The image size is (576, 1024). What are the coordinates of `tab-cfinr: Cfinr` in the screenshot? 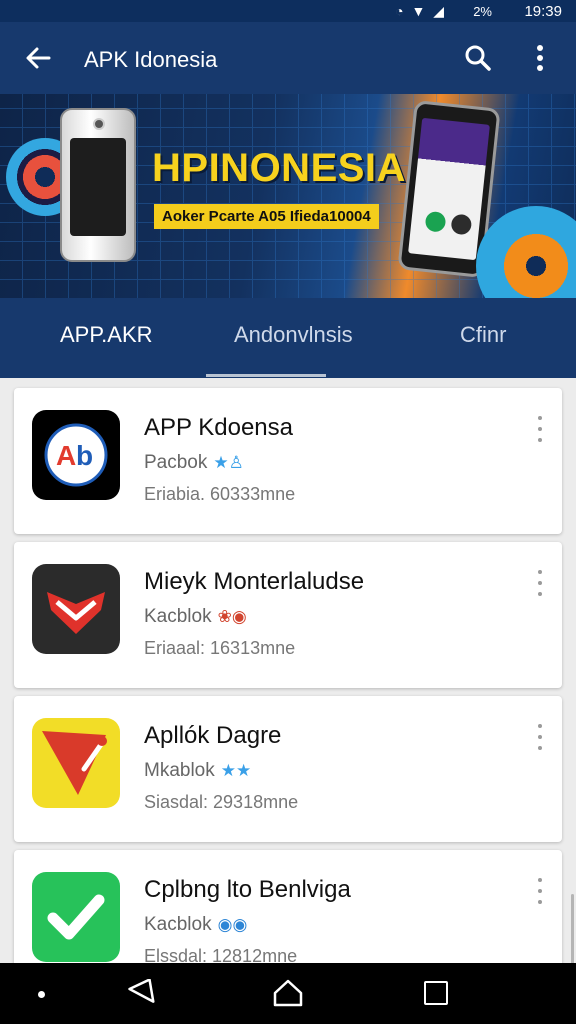 It's located at (483, 335).